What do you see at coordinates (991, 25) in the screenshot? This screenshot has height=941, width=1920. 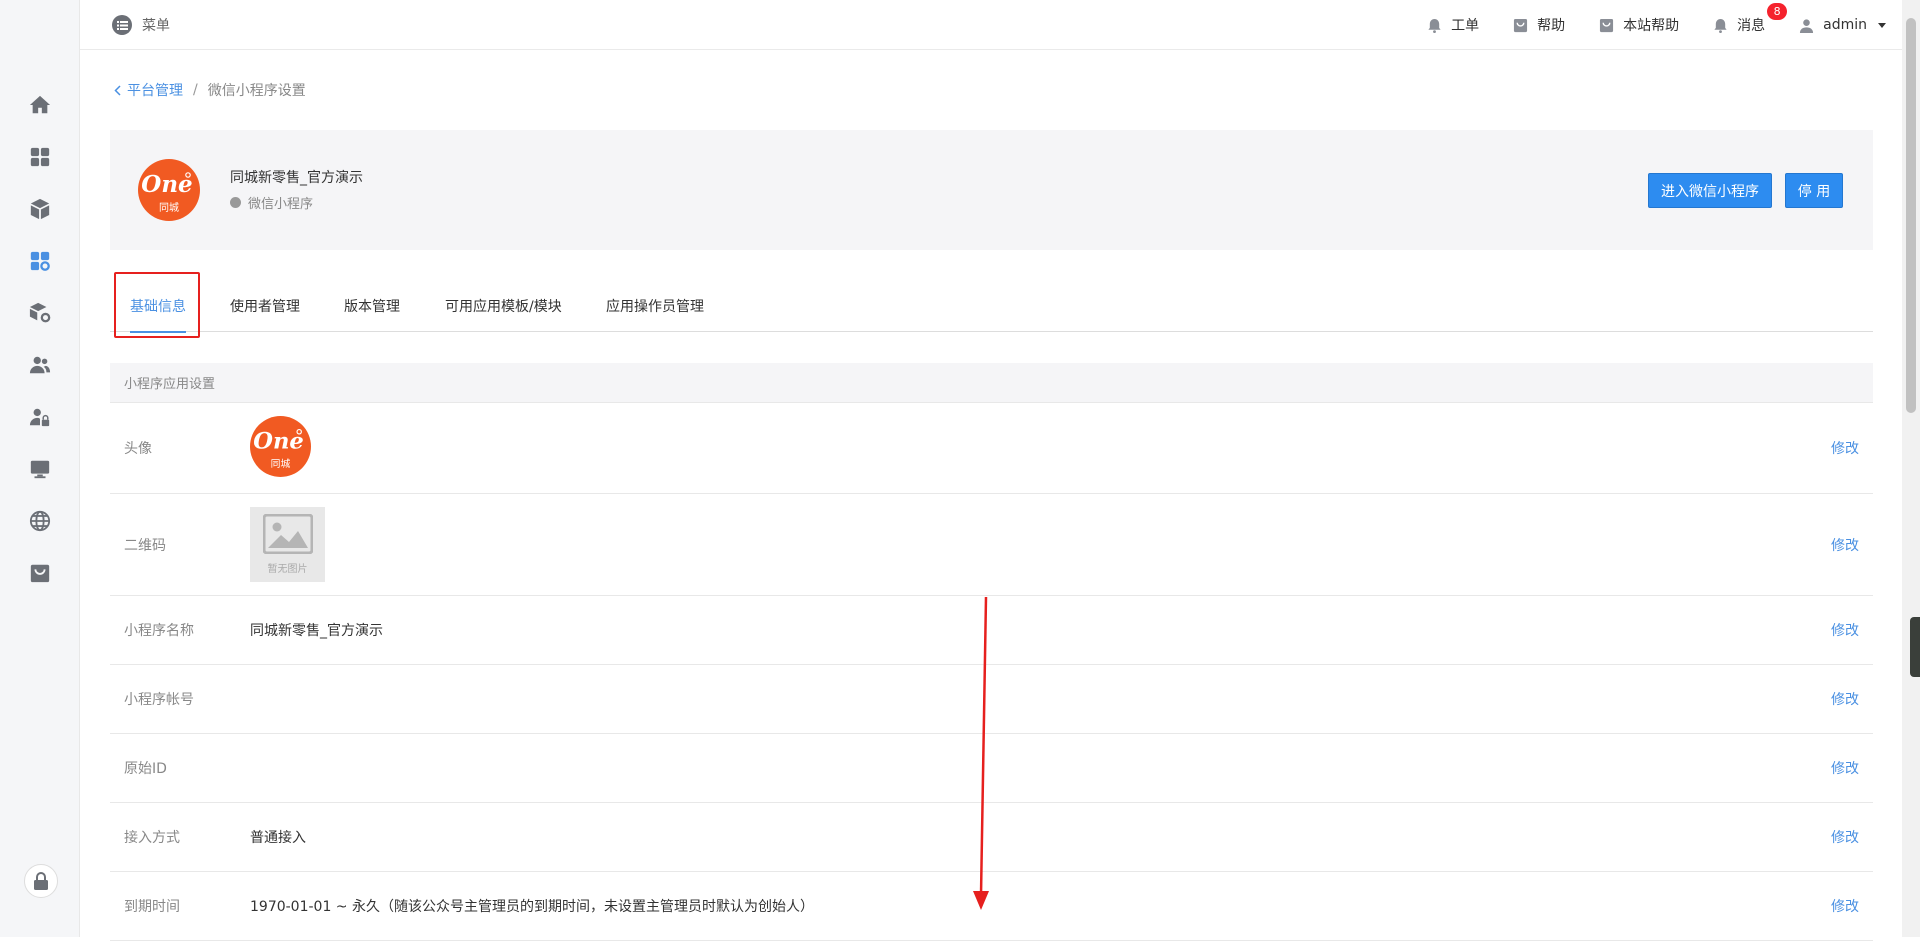 I see `top-bar: 菜单 工单 帮助 本站帮助 消息 8 admin` at bounding box center [991, 25].